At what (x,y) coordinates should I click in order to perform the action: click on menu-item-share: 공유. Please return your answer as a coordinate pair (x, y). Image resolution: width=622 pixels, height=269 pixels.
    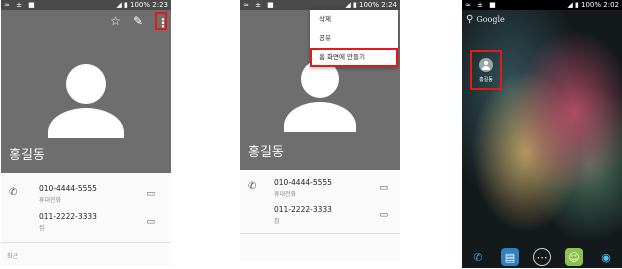
    Looking at the image, I should click on (354, 38).